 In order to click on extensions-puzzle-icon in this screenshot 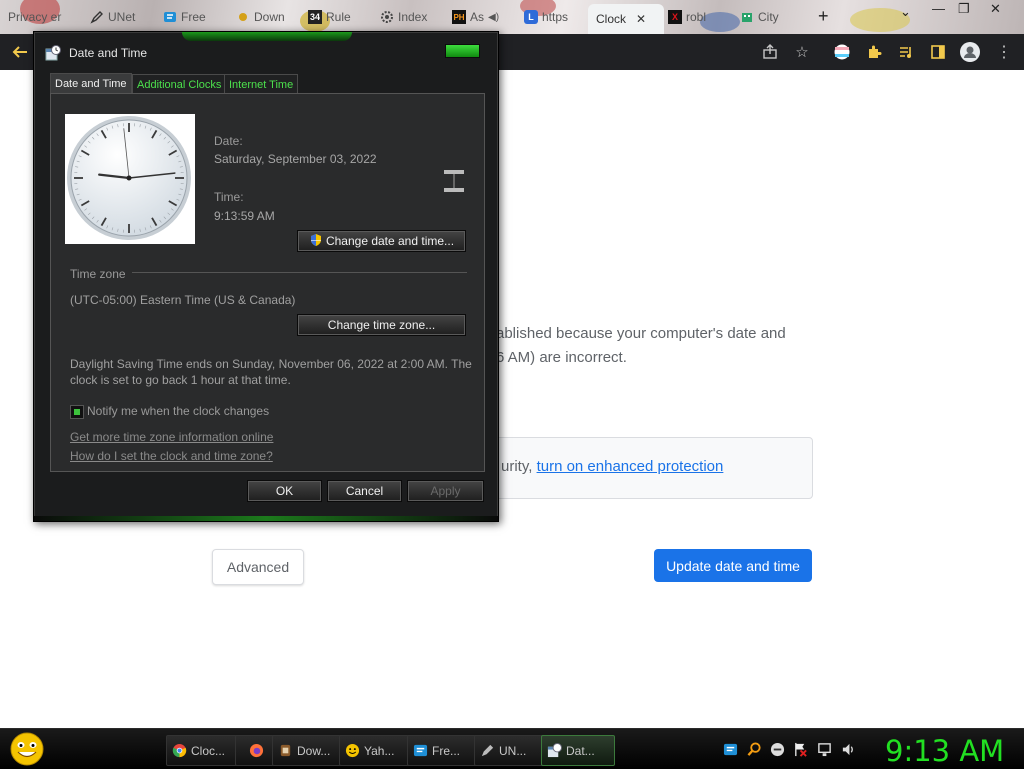, I will do `click(874, 52)`.